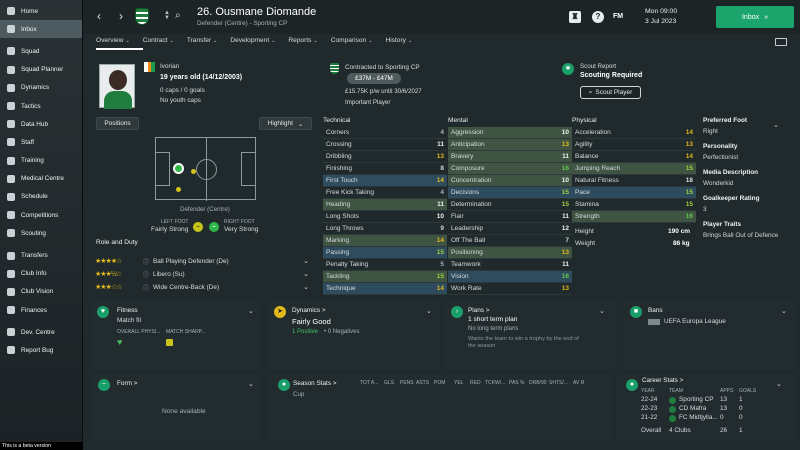 The height and width of the screenshot is (450, 800). Describe the element at coordinates (510, 289) in the screenshot. I see `attribute-row: Work Rate 13` at that location.